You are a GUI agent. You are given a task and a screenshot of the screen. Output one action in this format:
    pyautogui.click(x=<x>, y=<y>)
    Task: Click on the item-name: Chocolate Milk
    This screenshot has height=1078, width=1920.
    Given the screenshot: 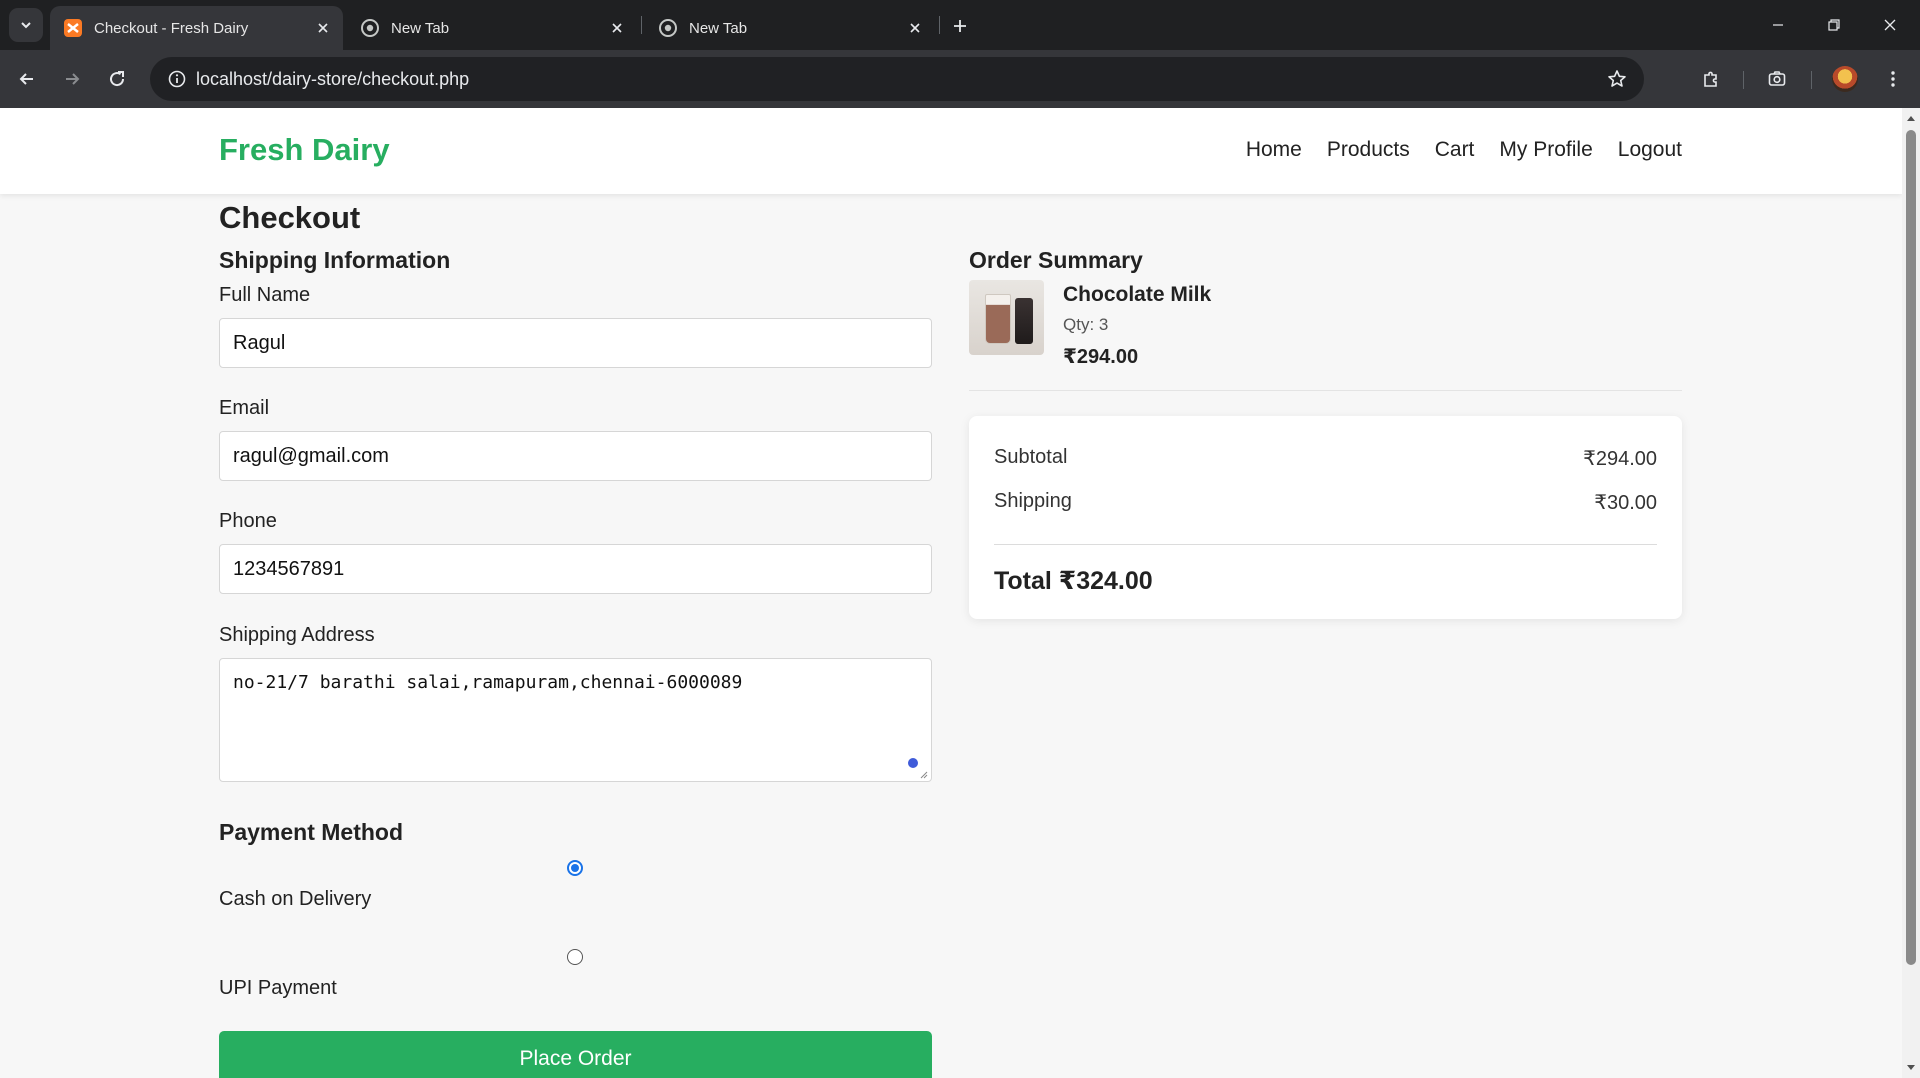 What is the action you would take?
    pyautogui.click(x=1137, y=294)
    